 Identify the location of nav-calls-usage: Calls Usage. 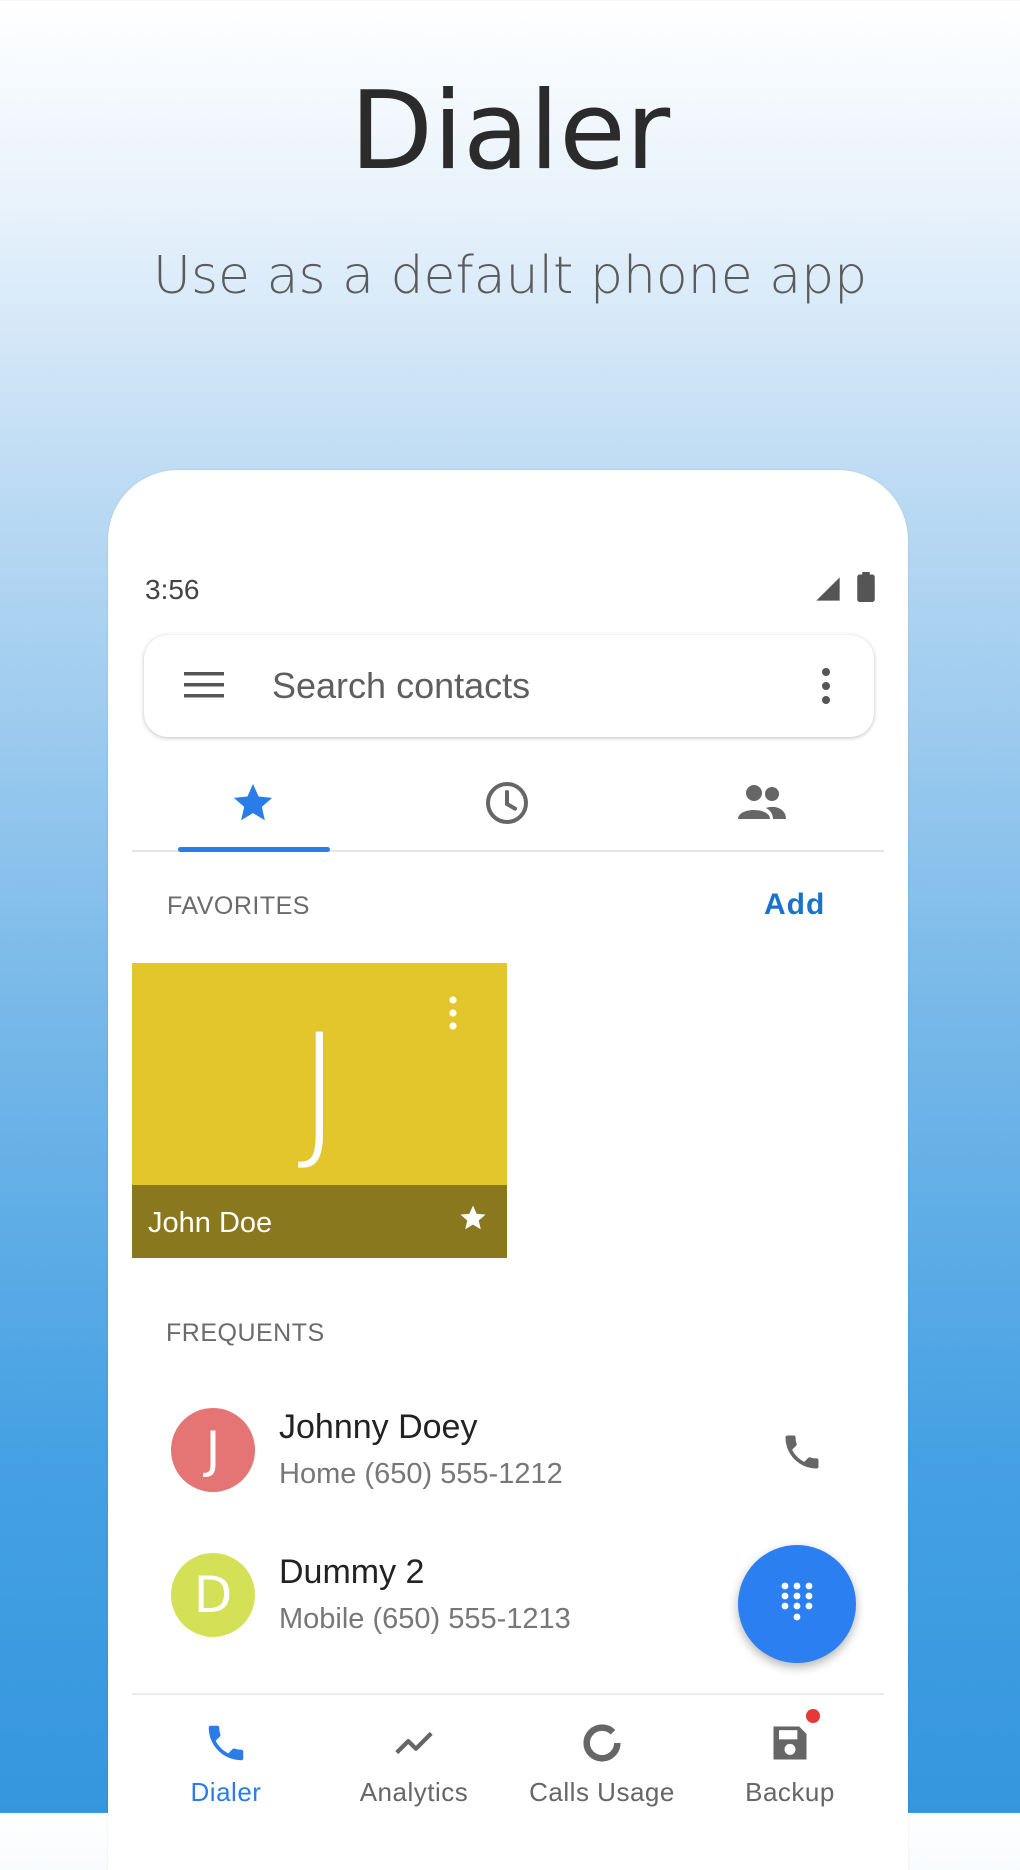
(602, 1760).